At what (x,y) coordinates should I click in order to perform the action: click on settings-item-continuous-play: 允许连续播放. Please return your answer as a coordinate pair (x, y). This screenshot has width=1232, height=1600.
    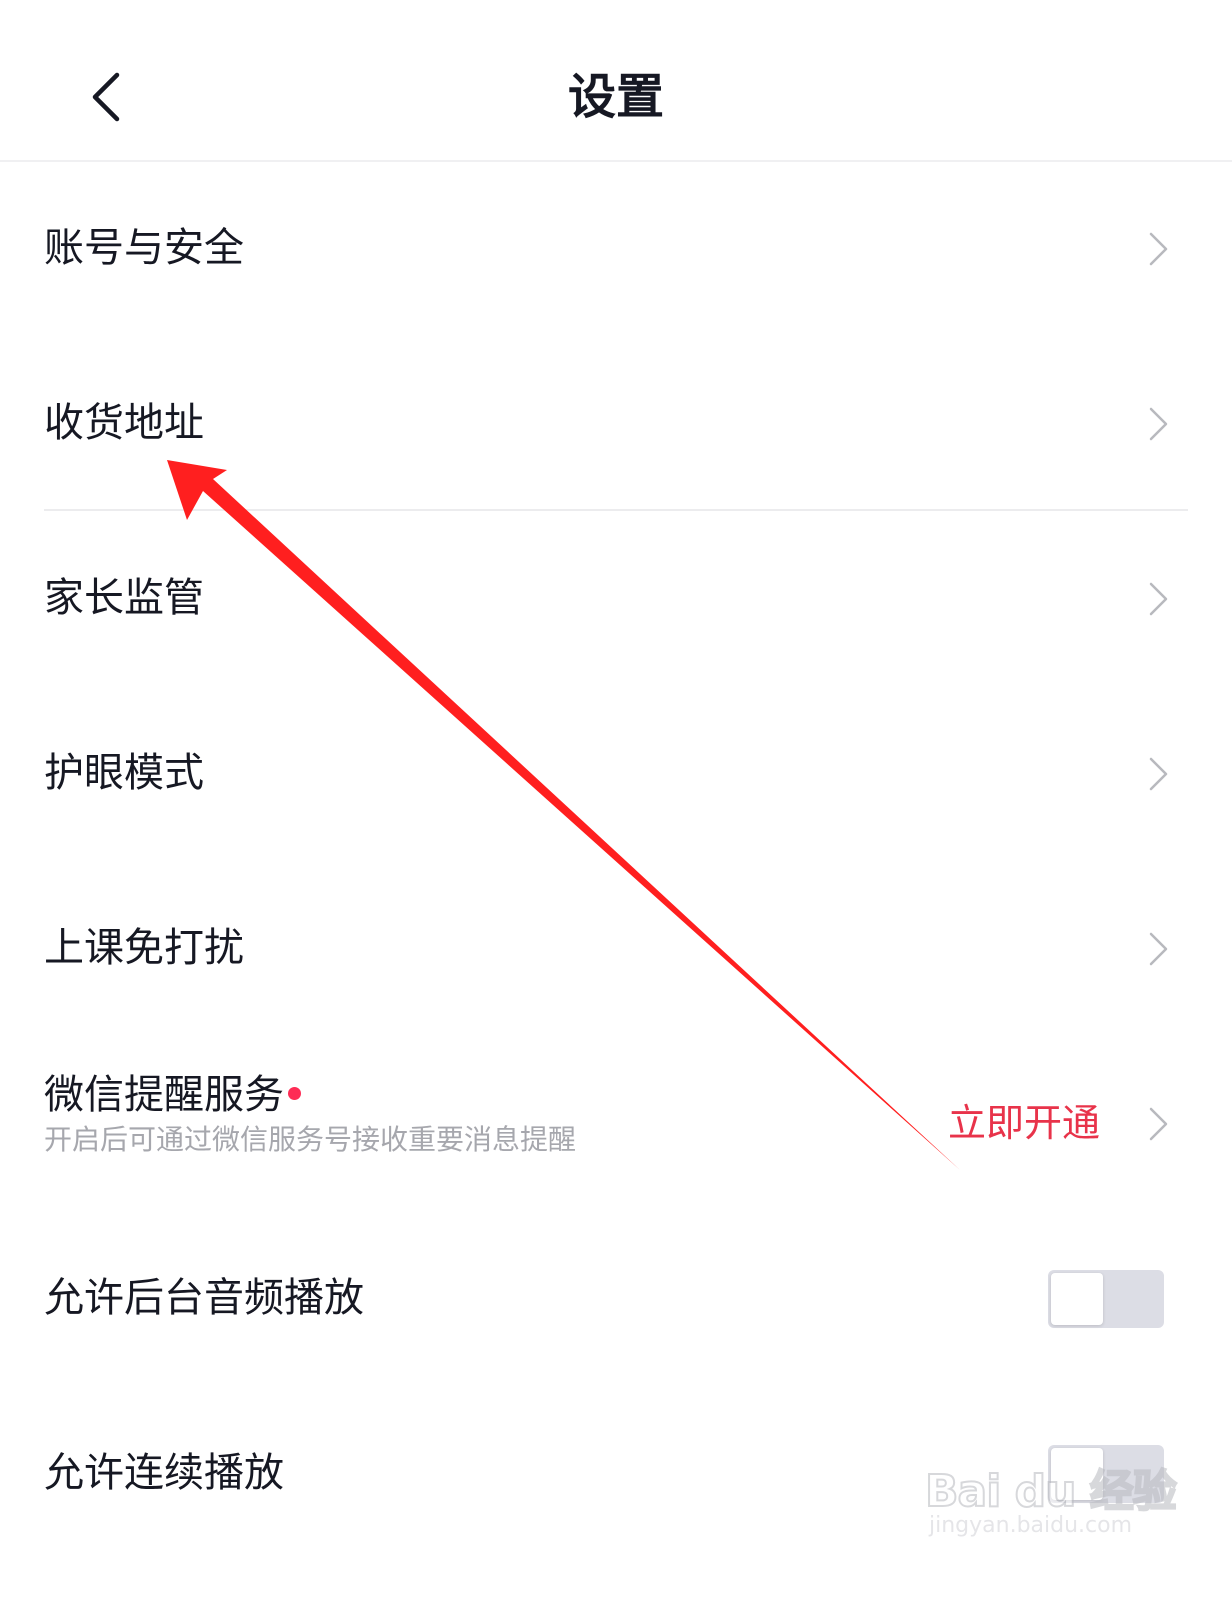
    Looking at the image, I should click on (616, 1474).